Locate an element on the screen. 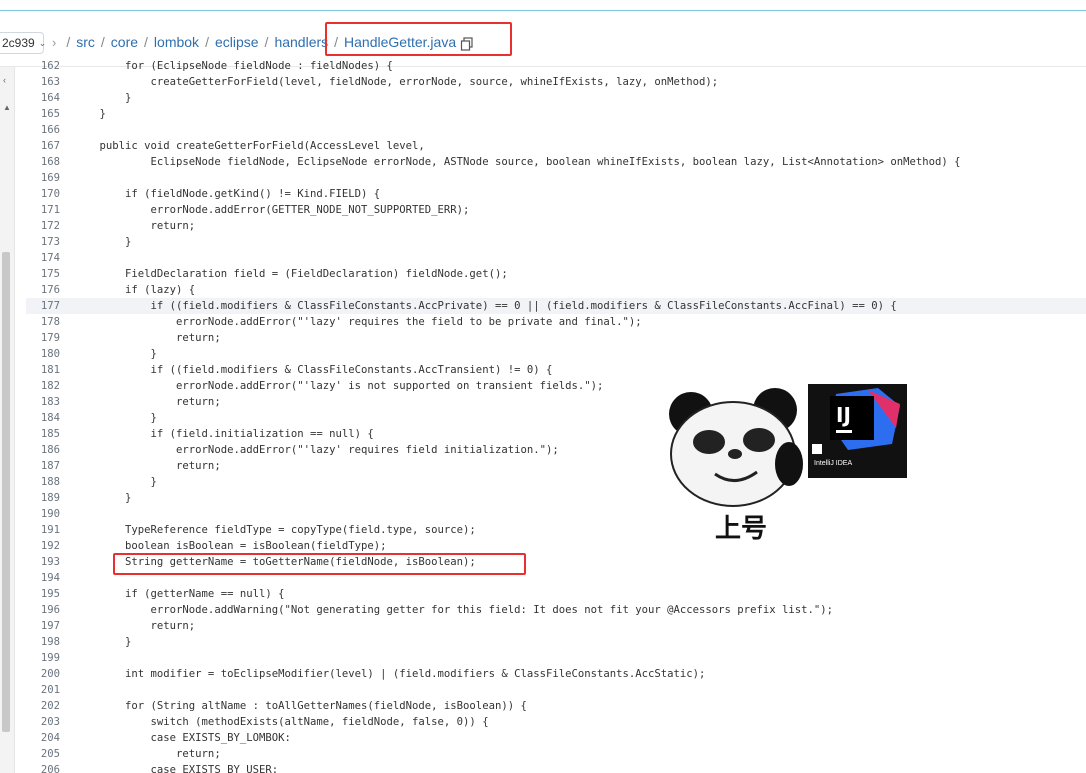 Image resolution: width=1086 pixels, height=773 pixels. branch-label: 2c939 is located at coordinates (18, 43).